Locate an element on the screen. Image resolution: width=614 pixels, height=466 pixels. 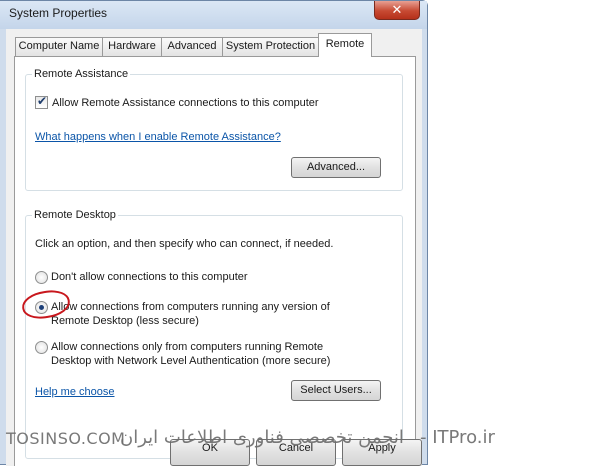
watermark-middle: انجمن تخصصی فناوری اطلاعات ایران is located at coordinates (262, 437).